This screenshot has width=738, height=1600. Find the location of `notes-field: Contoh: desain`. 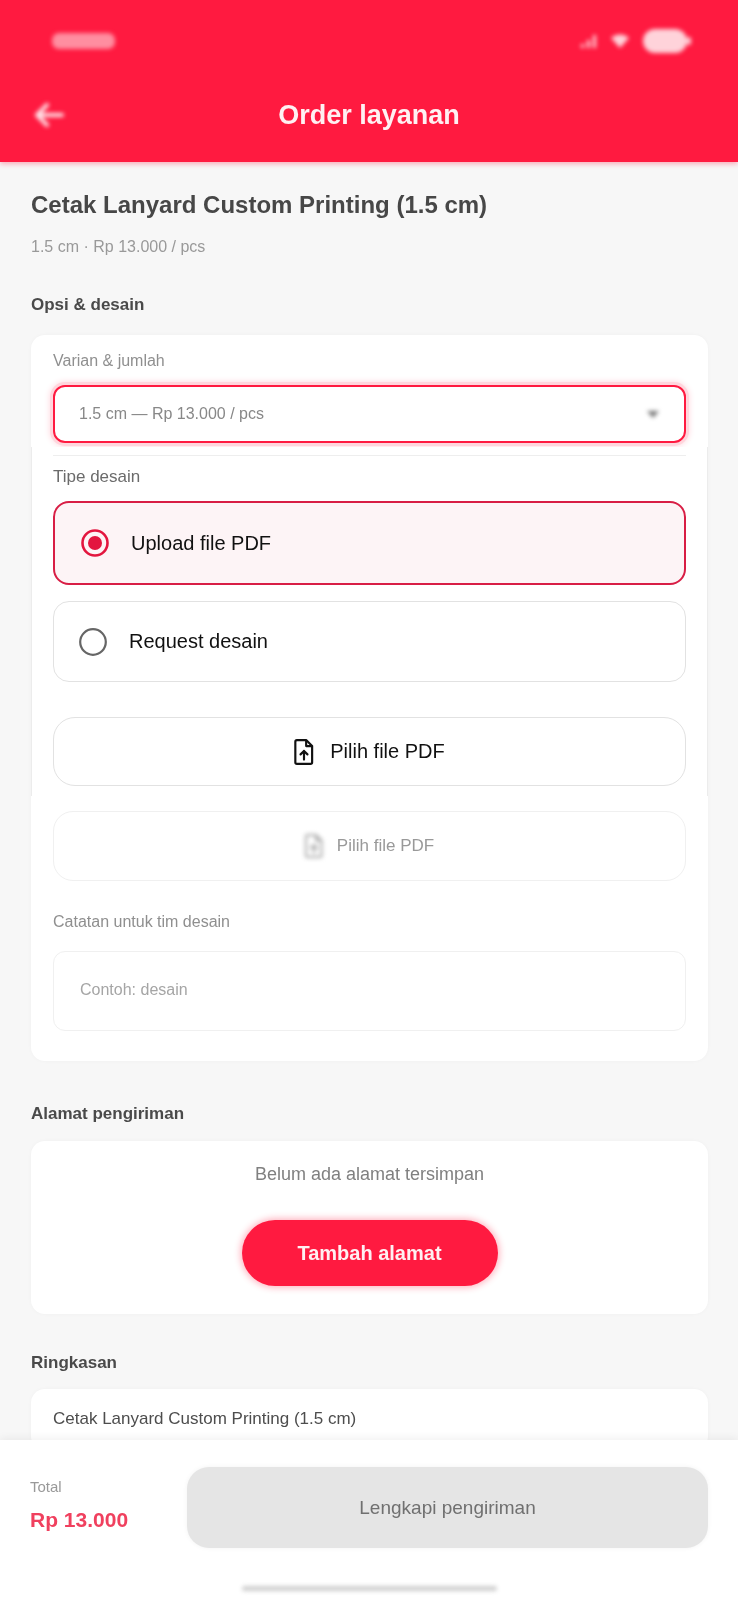

notes-field: Contoh: desain is located at coordinates (369, 991).